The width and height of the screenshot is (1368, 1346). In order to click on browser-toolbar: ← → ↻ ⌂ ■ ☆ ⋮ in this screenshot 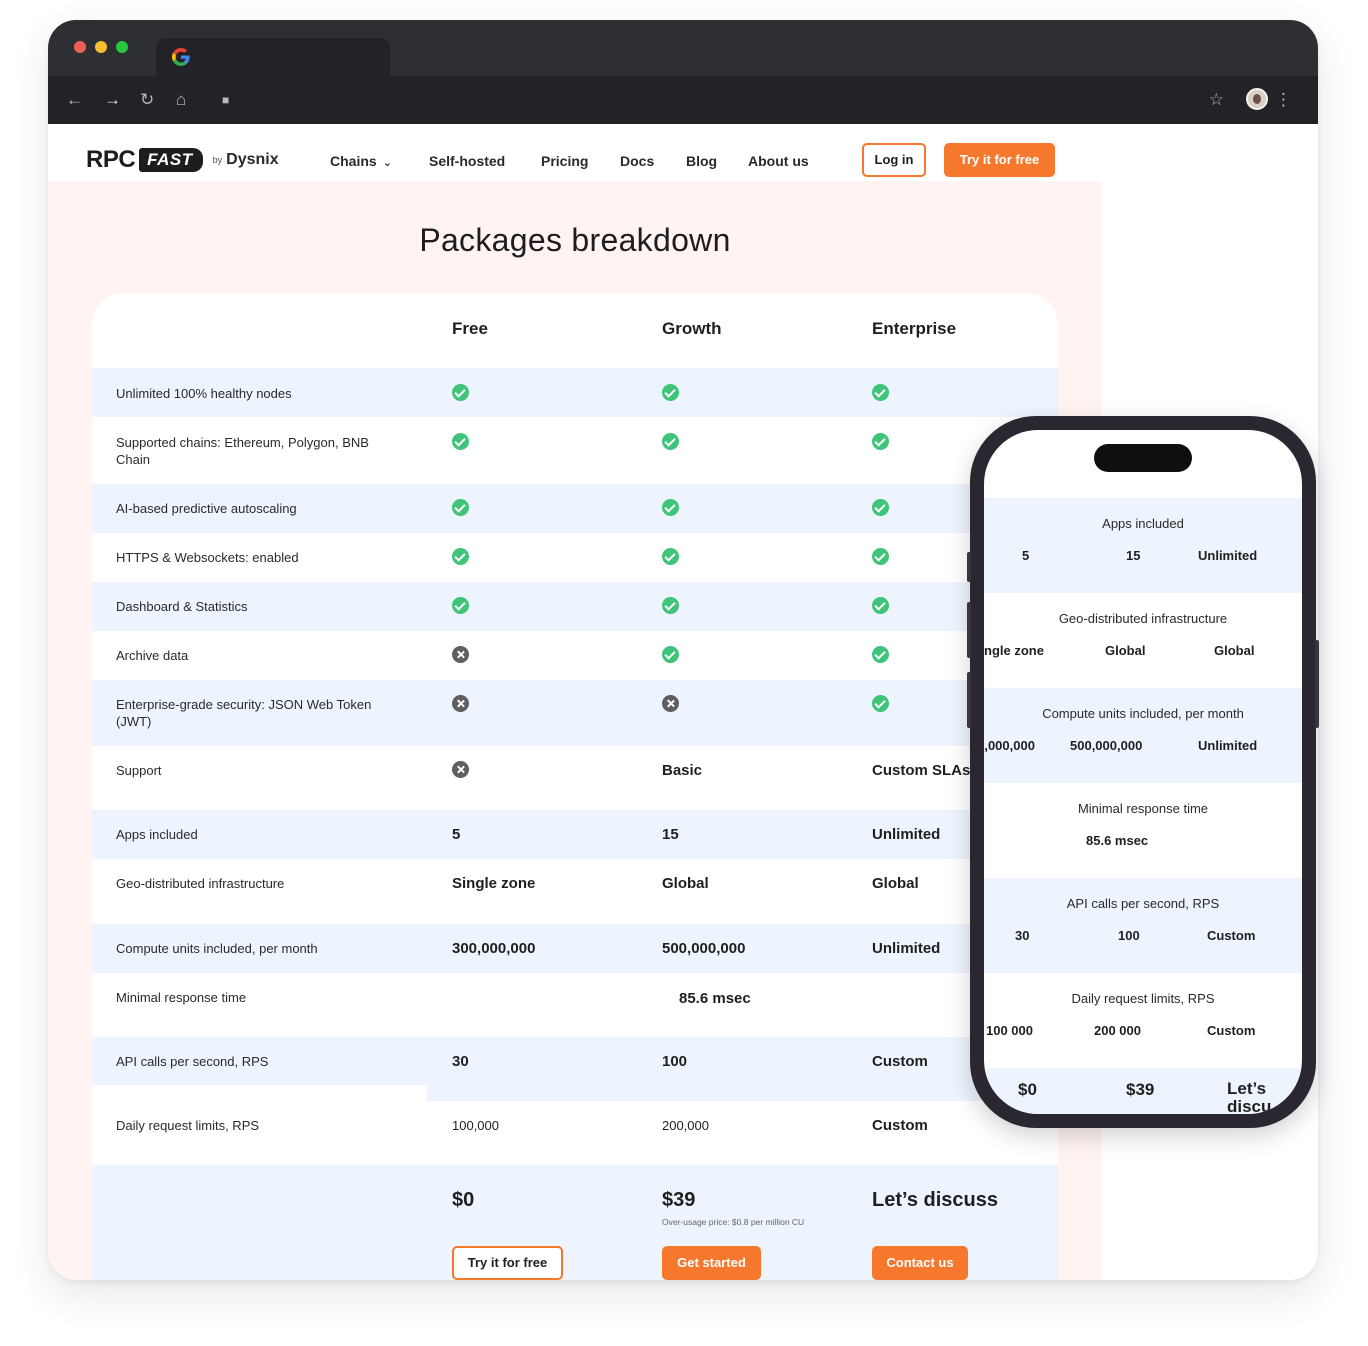, I will do `click(683, 100)`.